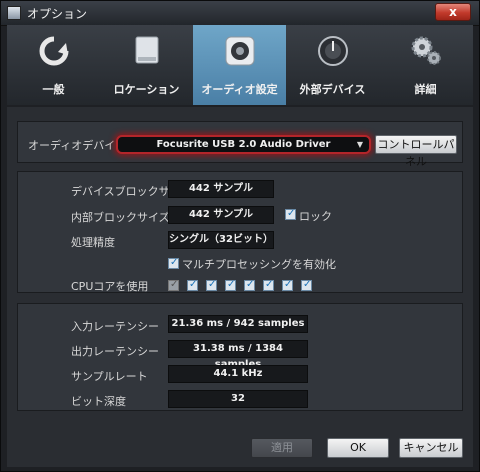  Describe the element at coordinates (431, 448) in the screenshot. I see `cancel-button: キャンセル` at that location.